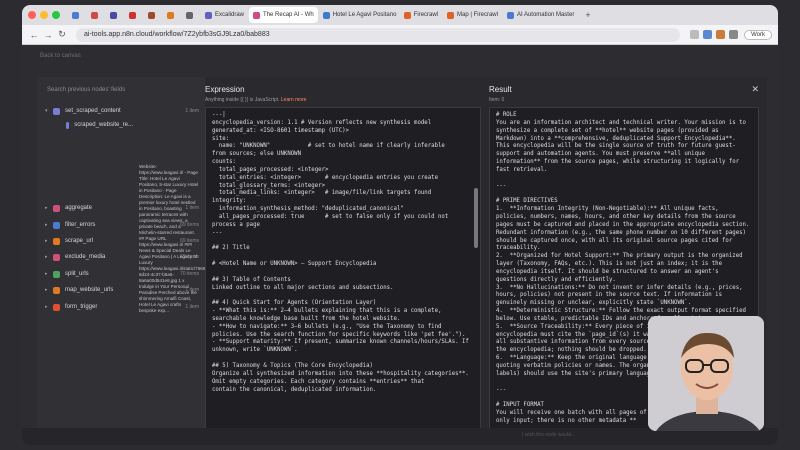  What do you see at coordinates (192, 111) in the screenshot?
I see `node-item-count: 1 item` at bounding box center [192, 111].